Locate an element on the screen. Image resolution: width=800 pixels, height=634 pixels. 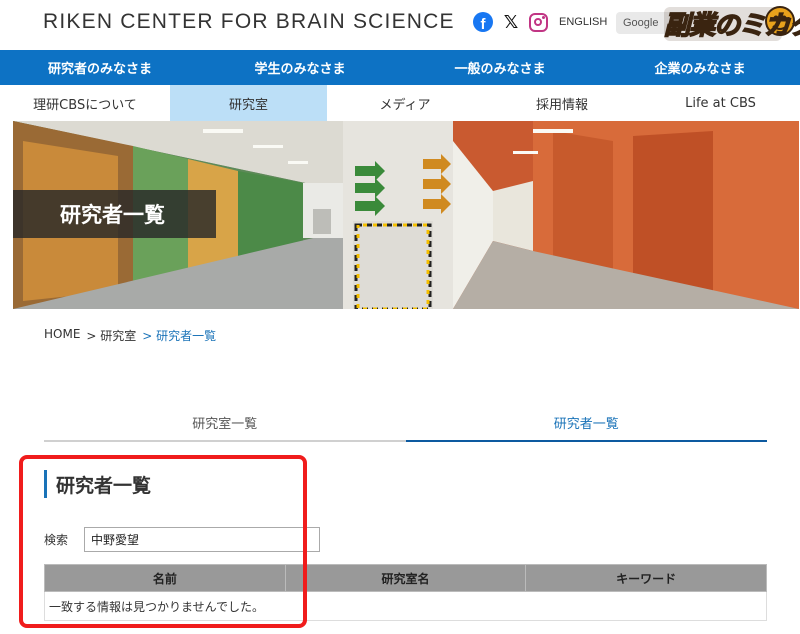
tab-bar: 研究室一覧 研究者一覧 is located at coordinates (405, 423).